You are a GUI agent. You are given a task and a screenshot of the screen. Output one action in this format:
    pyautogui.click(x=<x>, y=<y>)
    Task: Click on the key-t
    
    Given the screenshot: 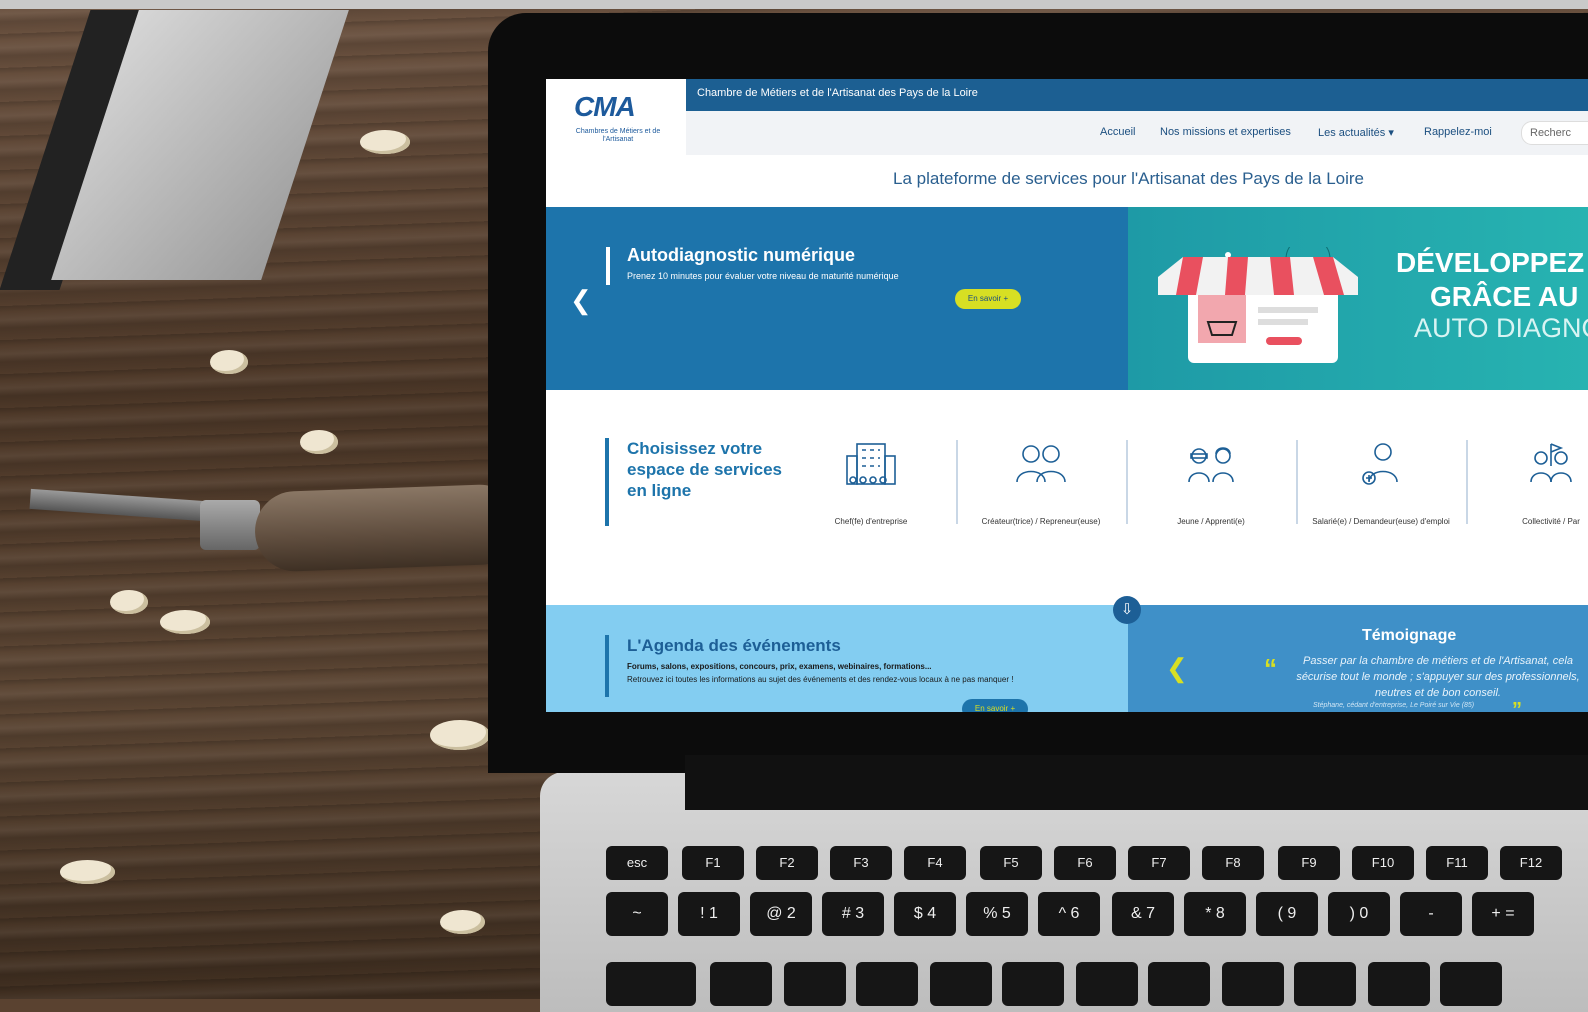 What is the action you would take?
    pyautogui.click(x=1033, y=984)
    